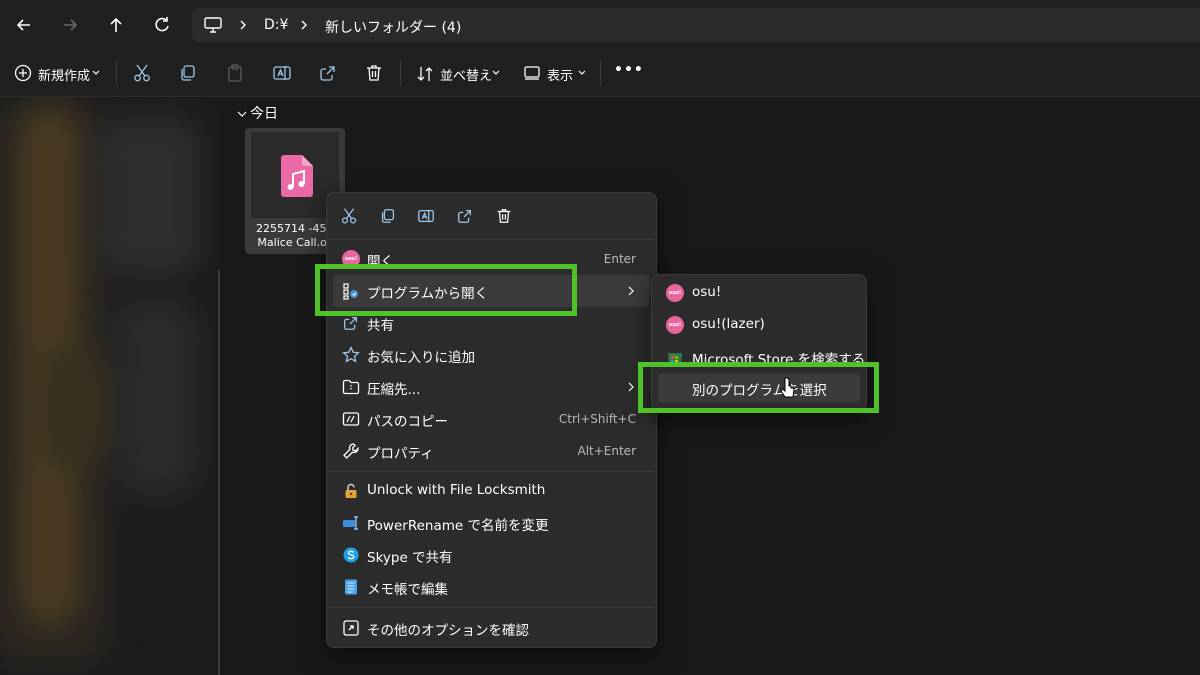  I want to click on view-button: 表示, so click(555, 73).